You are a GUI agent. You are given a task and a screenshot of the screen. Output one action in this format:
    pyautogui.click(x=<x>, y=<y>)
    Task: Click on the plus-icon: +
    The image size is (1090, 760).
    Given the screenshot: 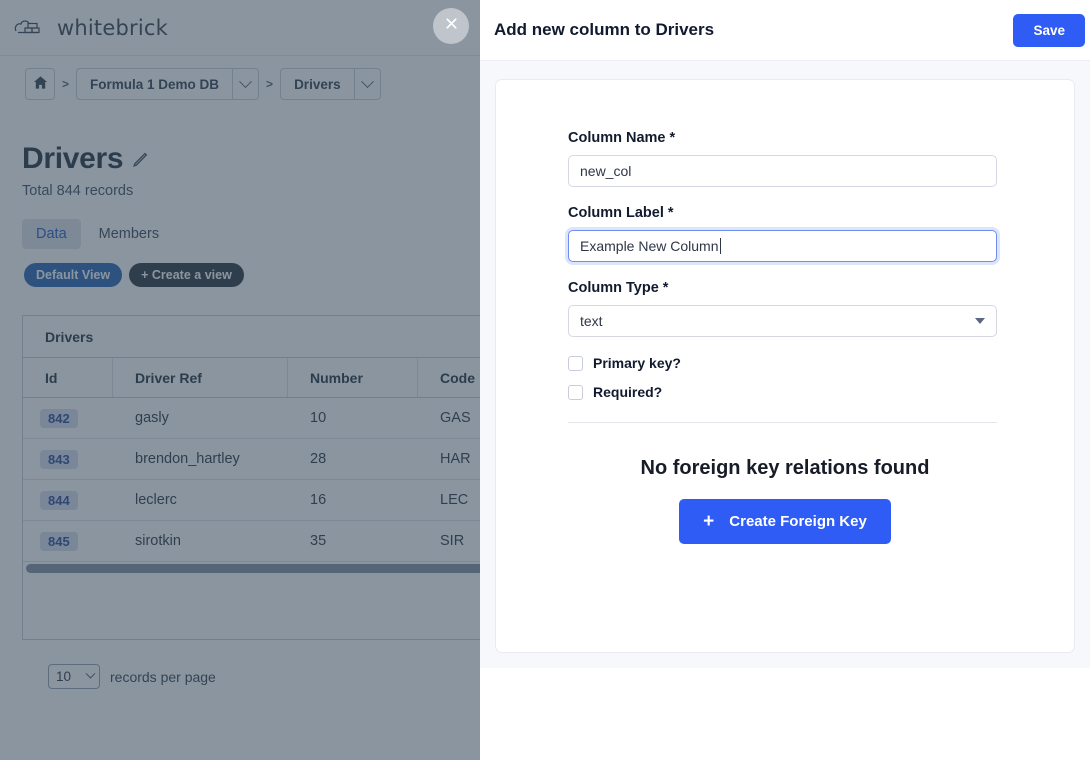 What is the action you would take?
    pyautogui.click(x=709, y=521)
    